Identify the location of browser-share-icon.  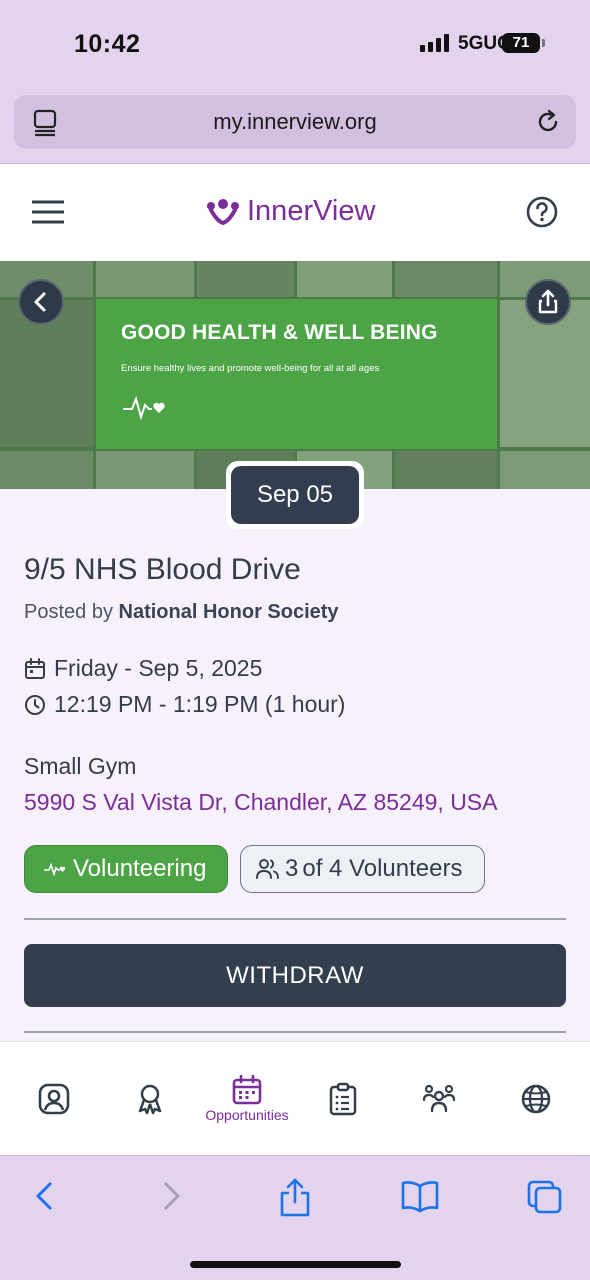
(295, 1197).